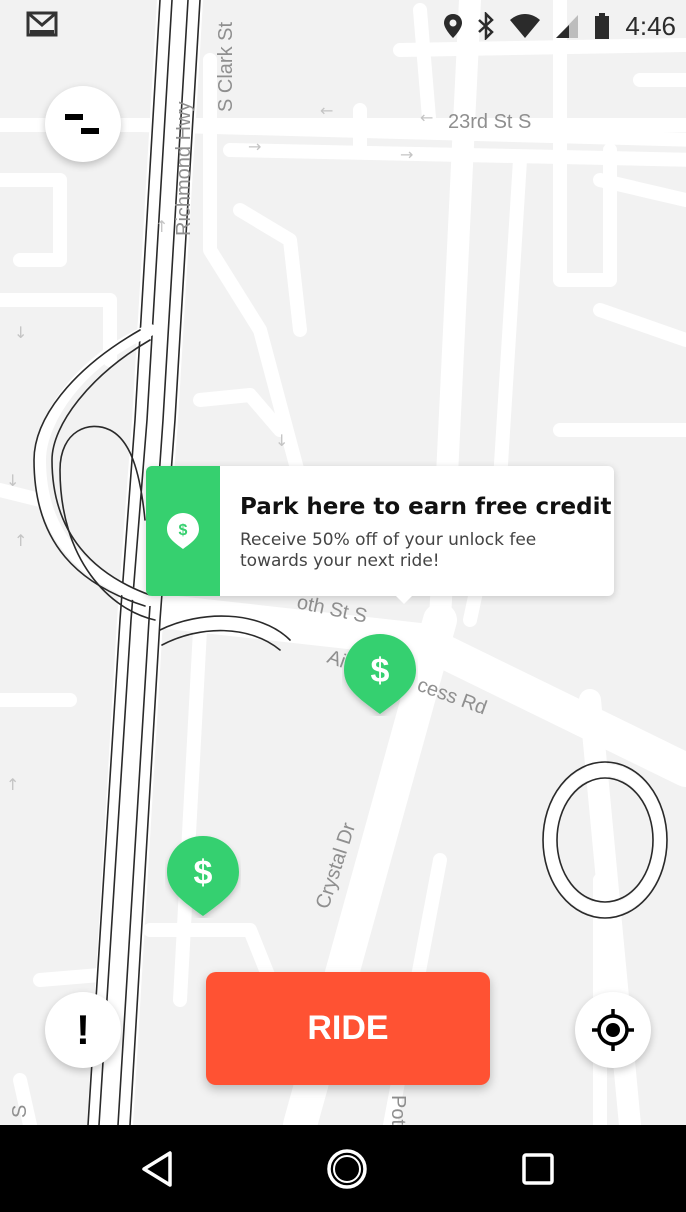 Image resolution: width=686 pixels, height=1212 pixels. Describe the element at coordinates (343, 26) in the screenshot. I see `status-bar: 4:46` at that location.